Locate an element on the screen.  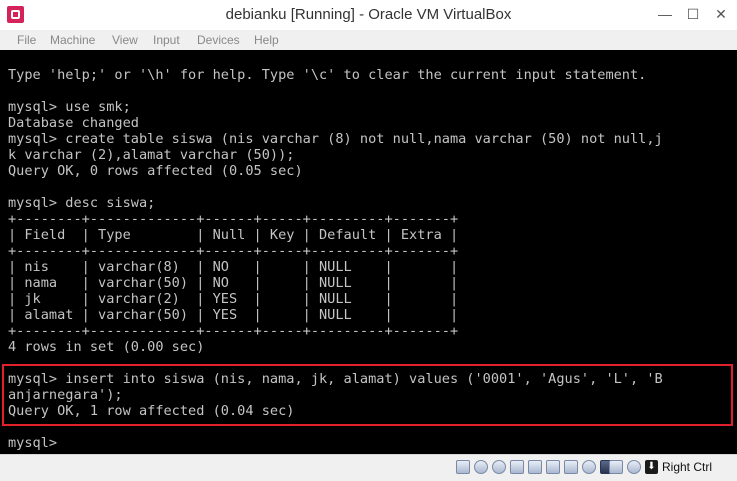
menu-devices: Devices is located at coordinates (218, 40).